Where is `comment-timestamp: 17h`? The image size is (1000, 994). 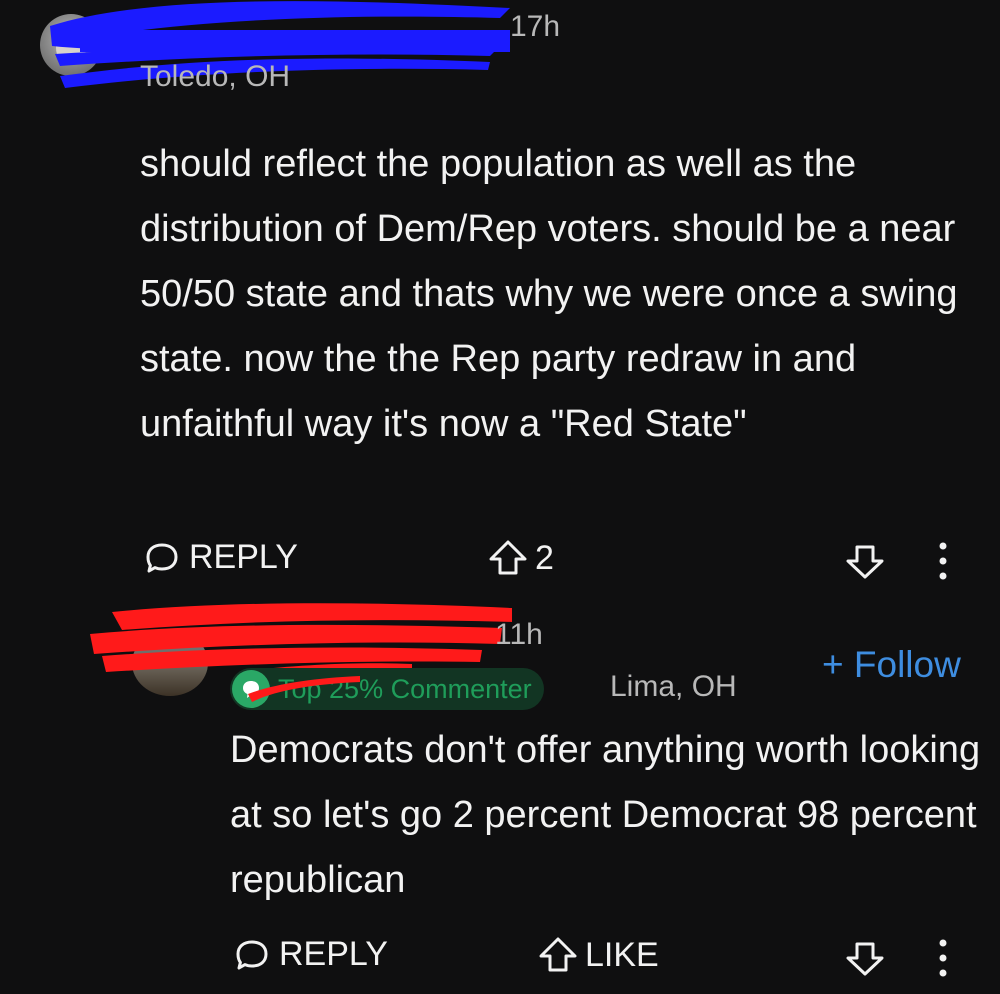 comment-timestamp: 17h is located at coordinates (535, 26).